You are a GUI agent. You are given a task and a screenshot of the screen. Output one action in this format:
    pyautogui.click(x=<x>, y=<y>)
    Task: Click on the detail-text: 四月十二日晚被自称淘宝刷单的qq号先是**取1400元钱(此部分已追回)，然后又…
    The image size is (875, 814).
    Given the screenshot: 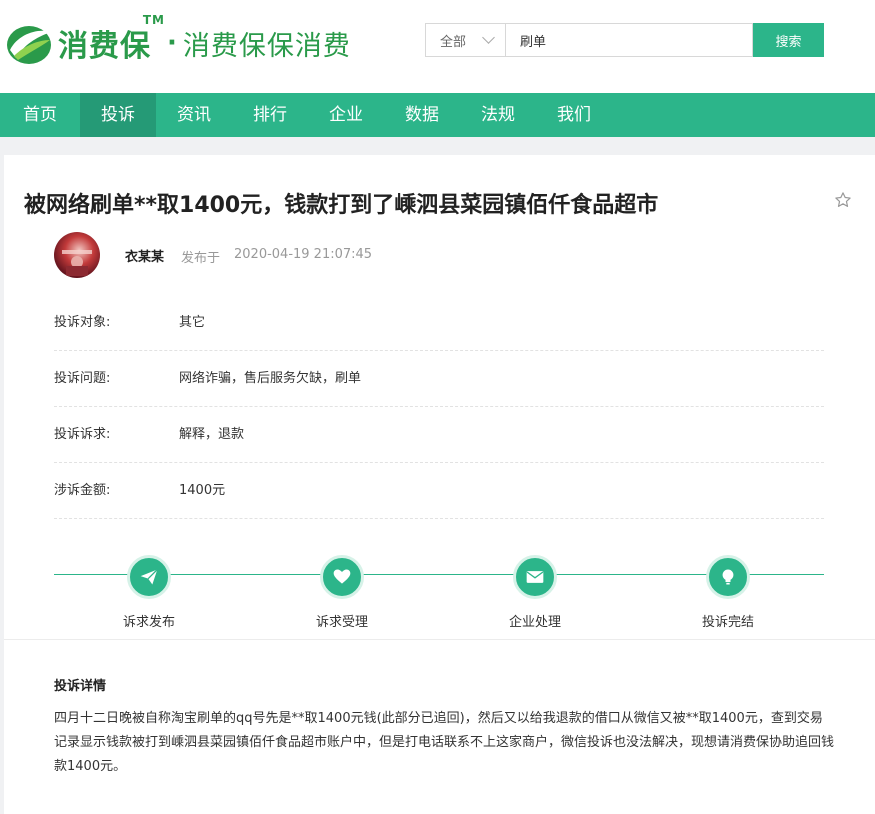 What is the action you would take?
    pyautogui.click(x=444, y=742)
    